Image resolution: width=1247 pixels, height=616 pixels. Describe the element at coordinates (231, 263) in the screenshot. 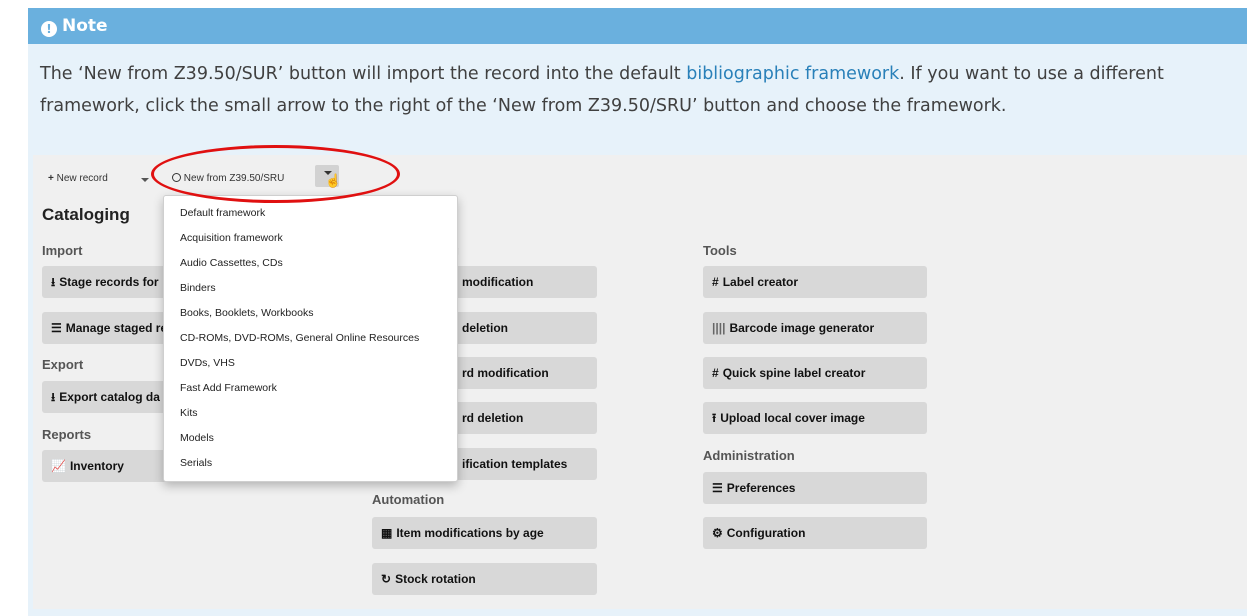

I see `menu-item-audio-cassettes: Audio Cassettes, CDs` at that location.